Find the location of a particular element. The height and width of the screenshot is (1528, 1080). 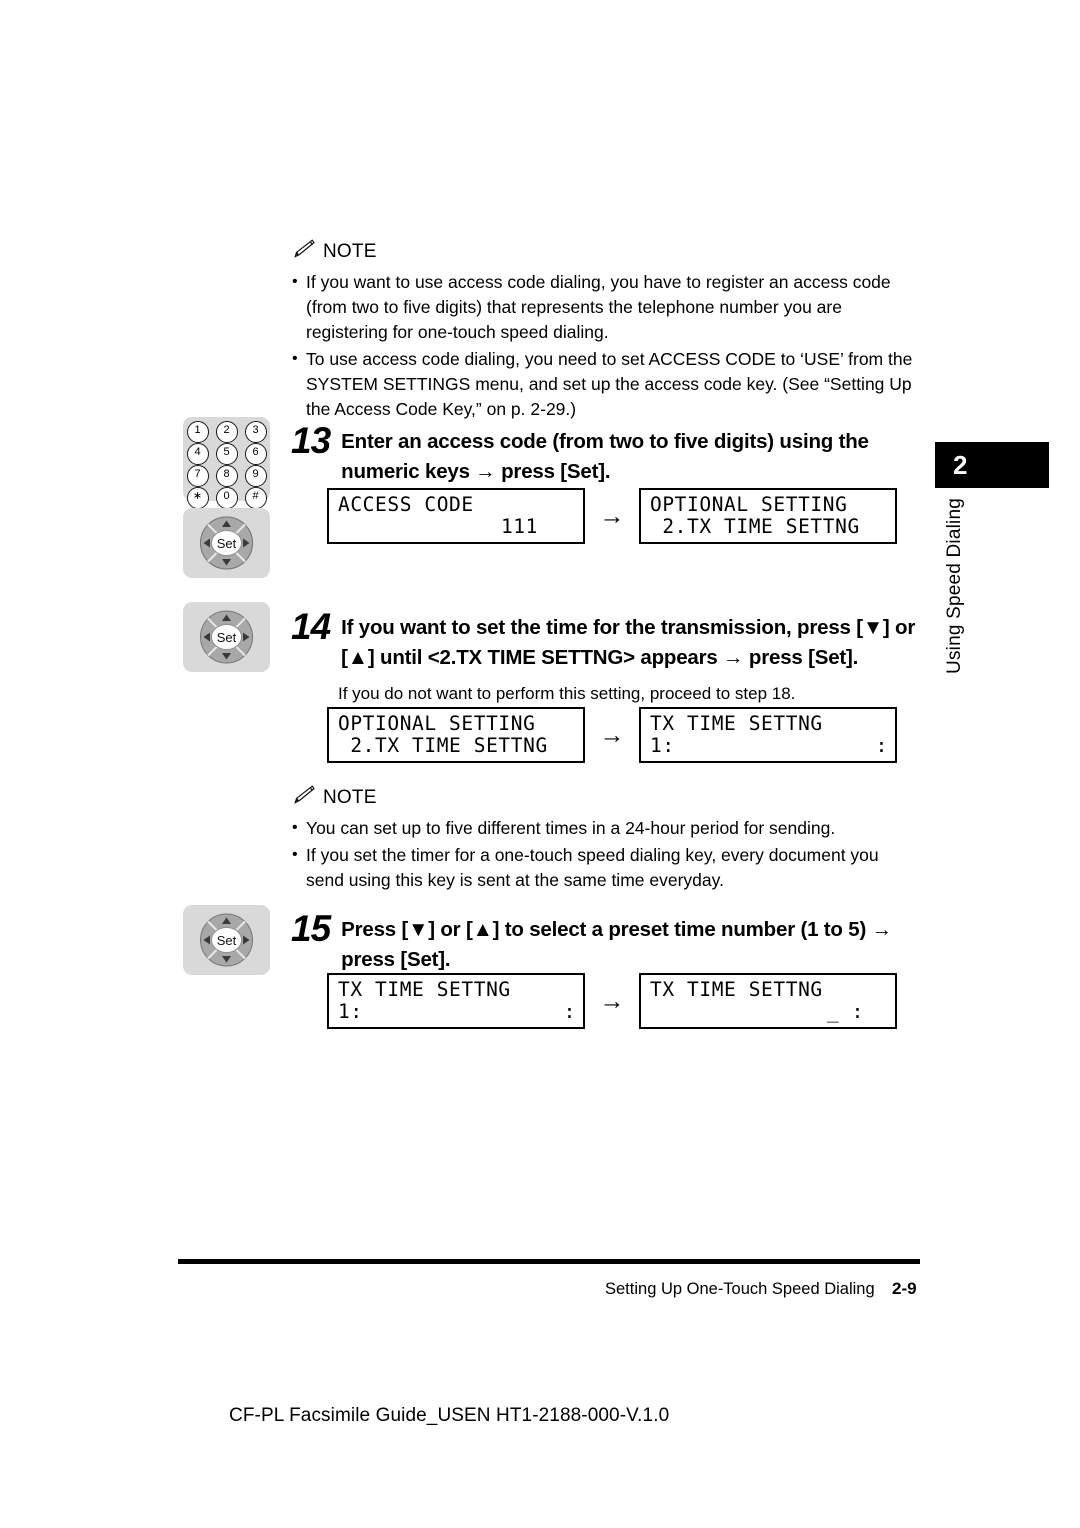

footer-page-number: 2-9 is located at coordinates (904, 1288).